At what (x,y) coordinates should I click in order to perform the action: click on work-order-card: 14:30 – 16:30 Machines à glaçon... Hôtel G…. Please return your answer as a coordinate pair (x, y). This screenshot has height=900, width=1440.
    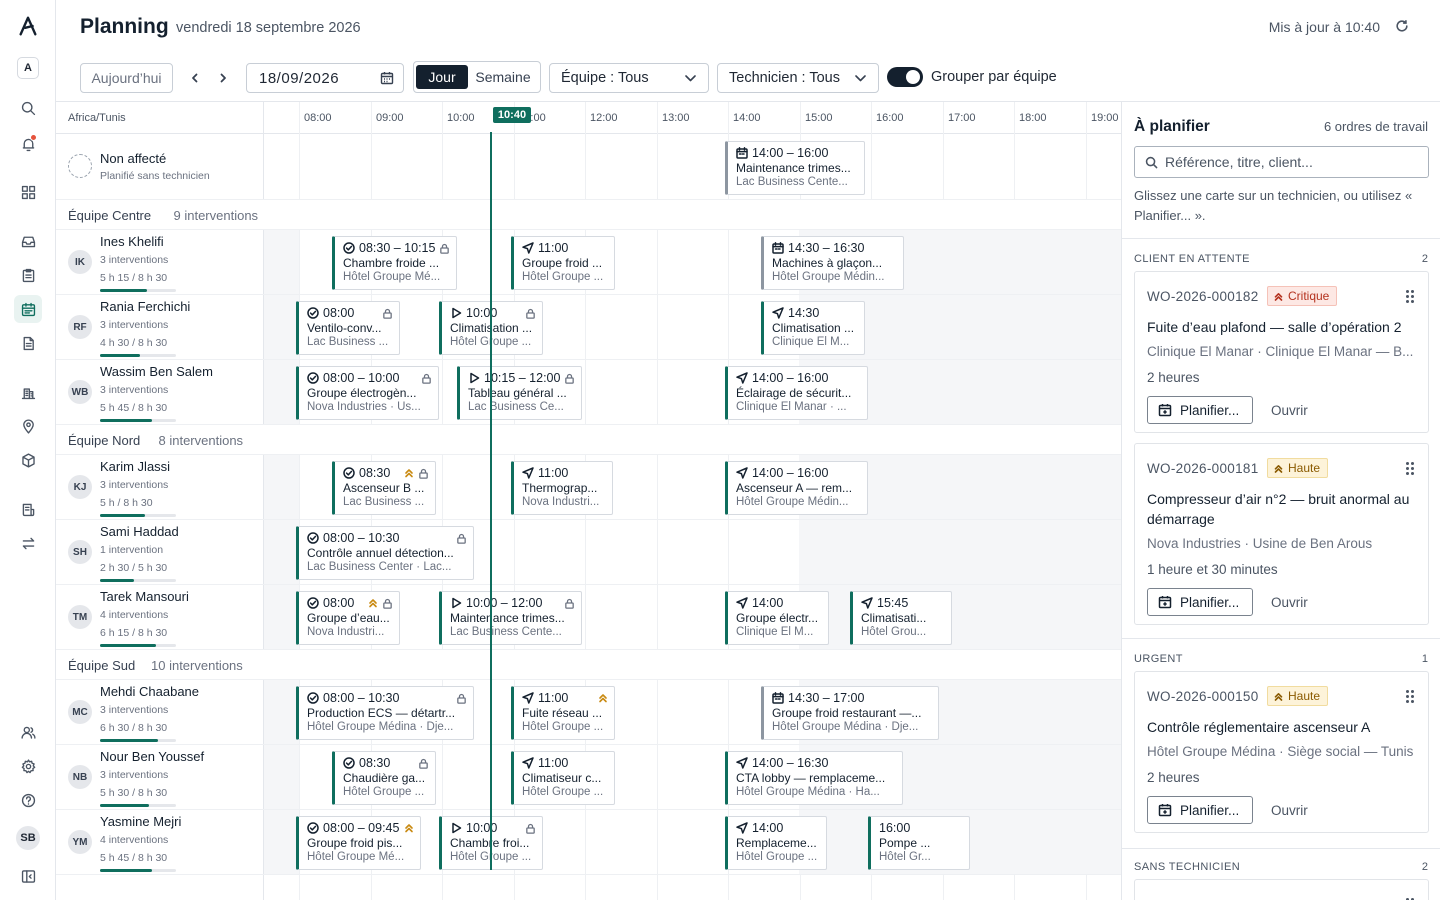
    Looking at the image, I should click on (832, 263).